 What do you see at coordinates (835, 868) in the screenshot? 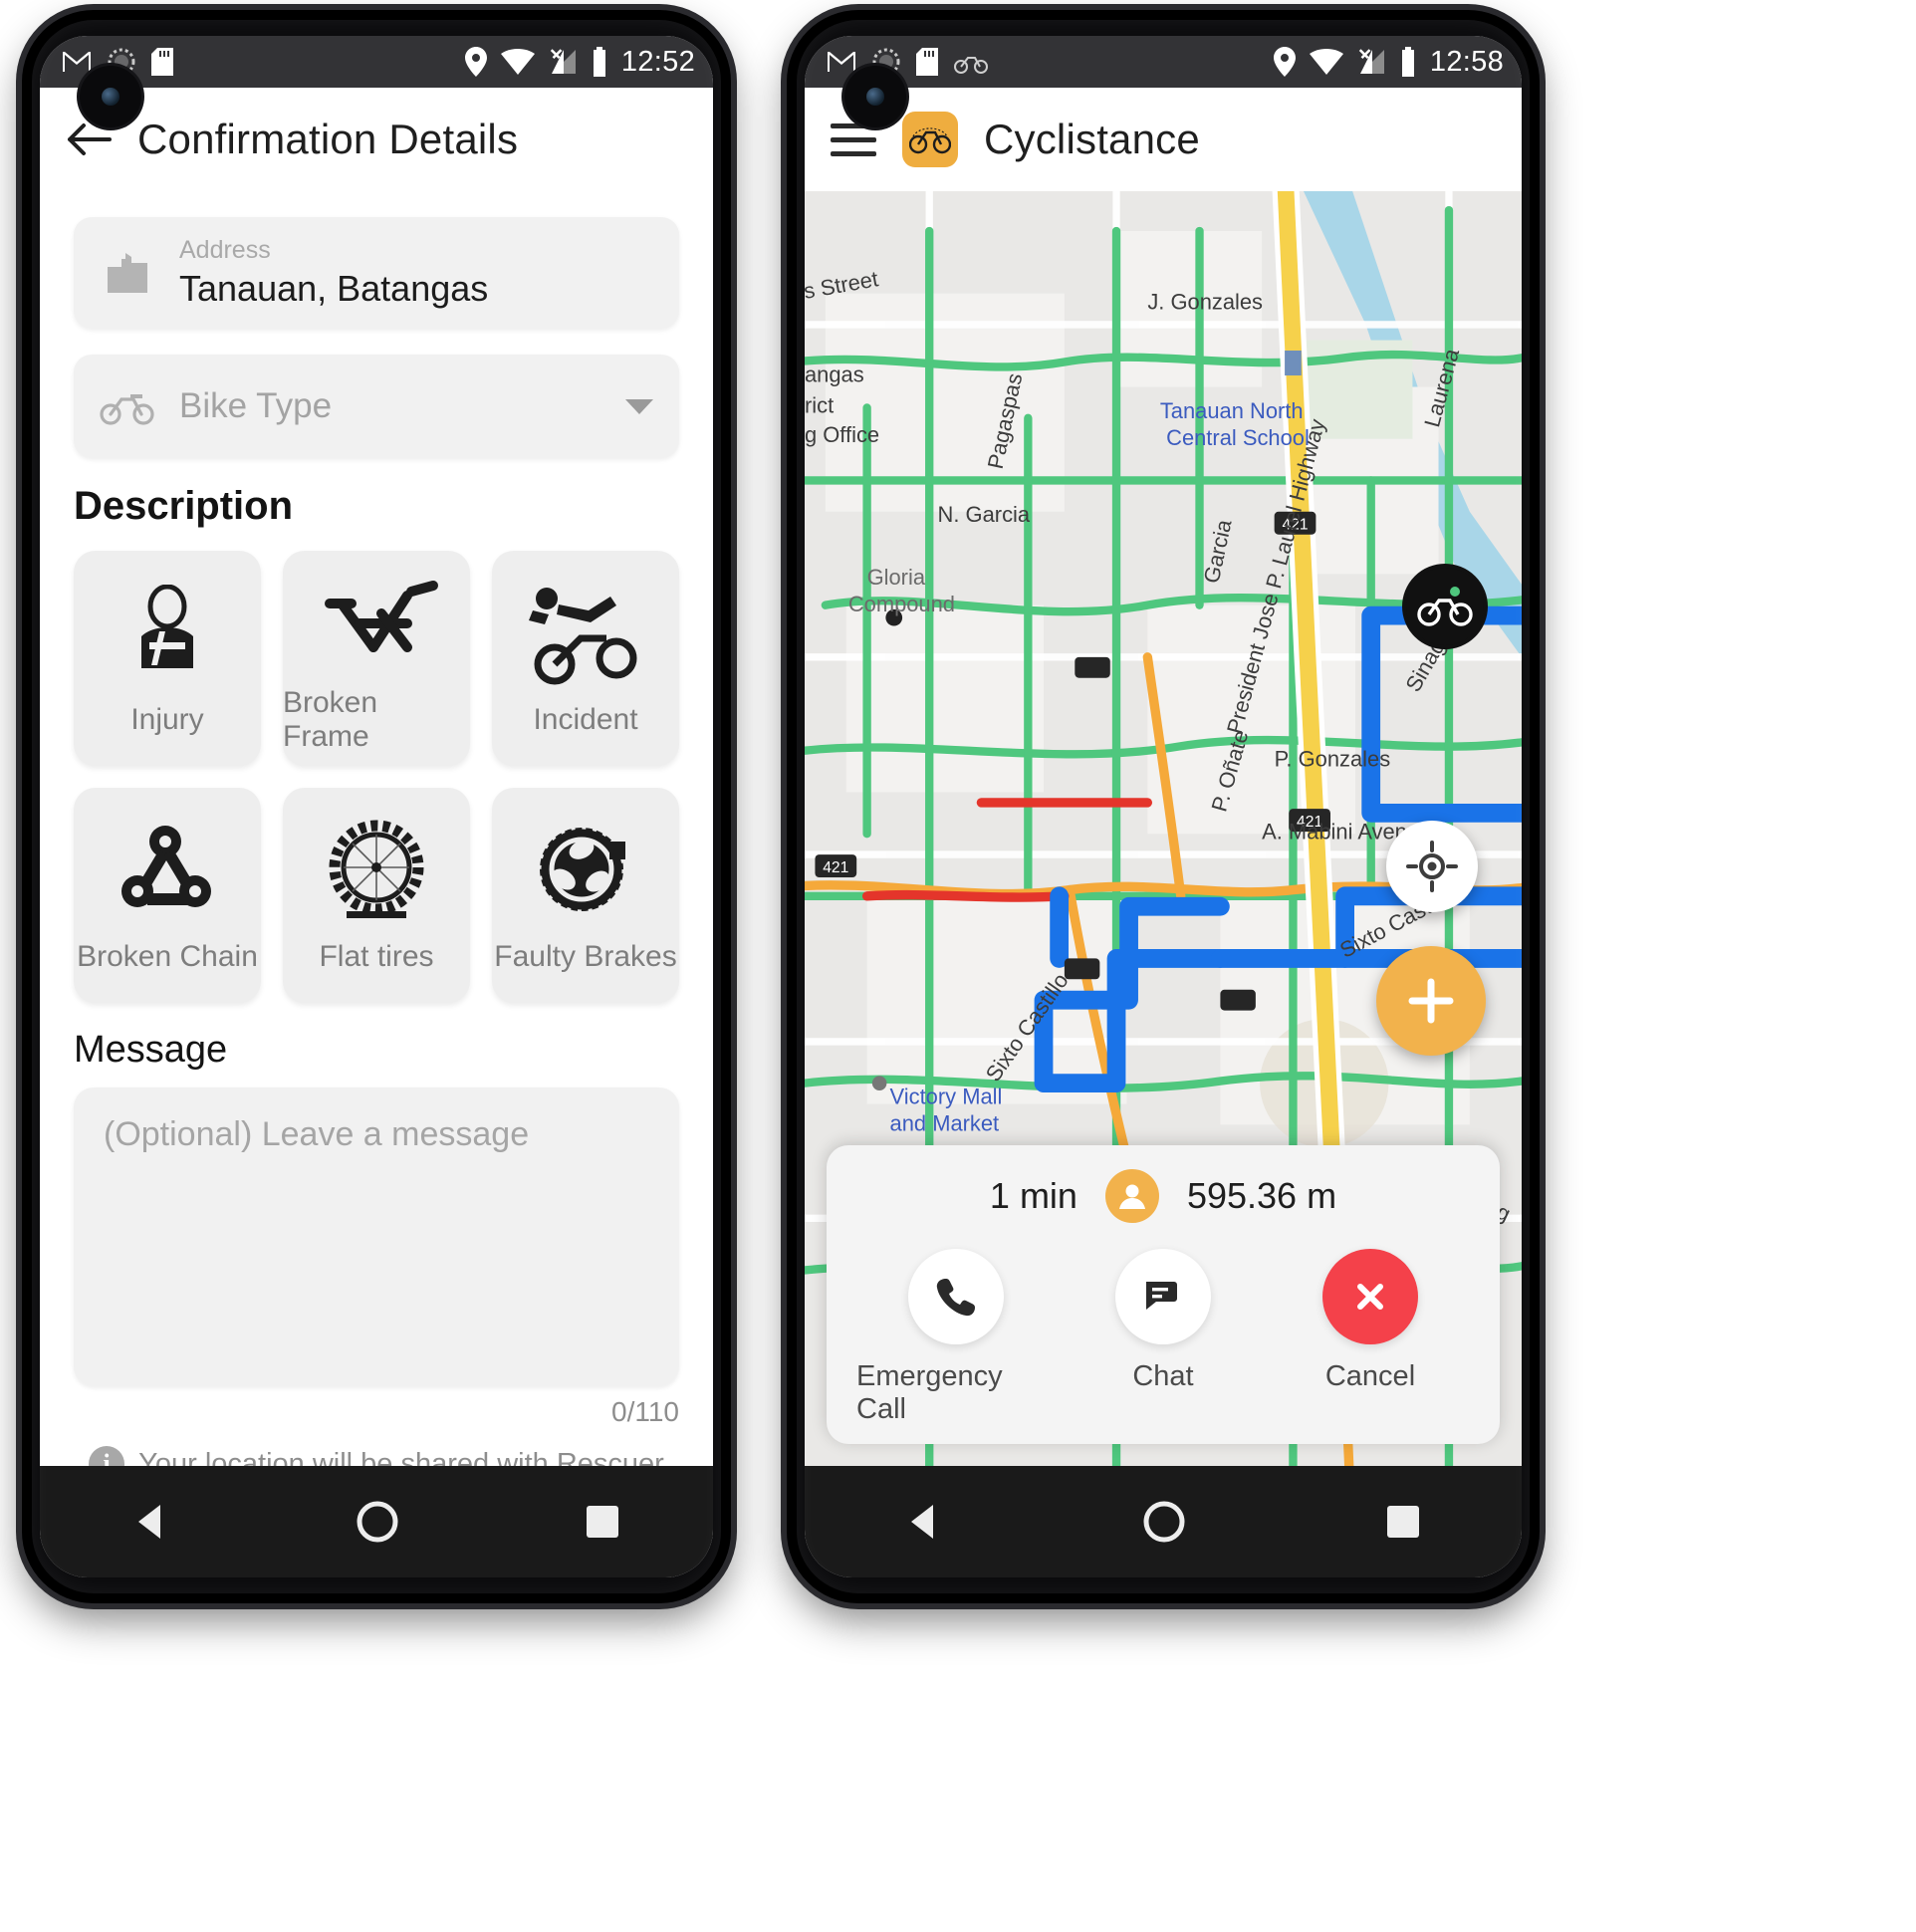
I see `svg-text: 421` at bounding box center [835, 868].